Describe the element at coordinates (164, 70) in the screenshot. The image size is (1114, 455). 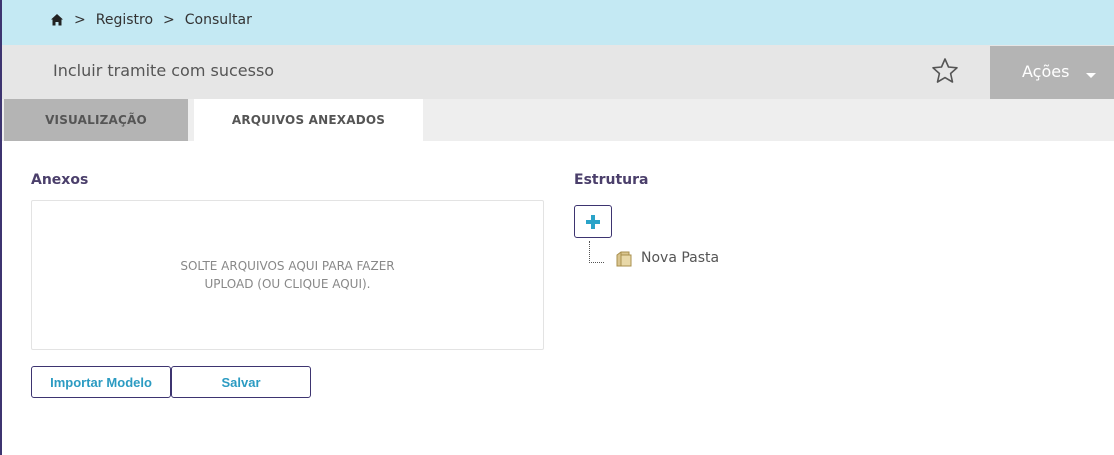
I see `page-title: Incluir tramite com sucesso` at that location.